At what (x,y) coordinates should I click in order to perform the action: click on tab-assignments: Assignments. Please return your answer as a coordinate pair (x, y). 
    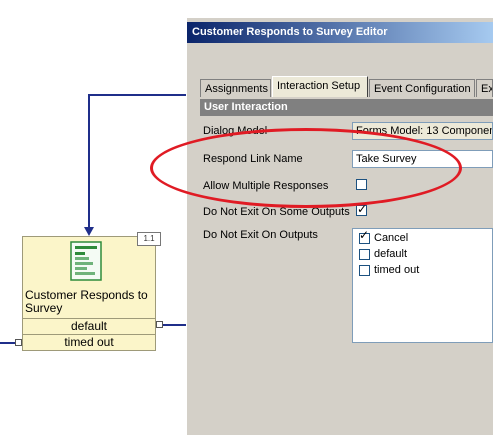
    Looking at the image, I should click on (235, 88).